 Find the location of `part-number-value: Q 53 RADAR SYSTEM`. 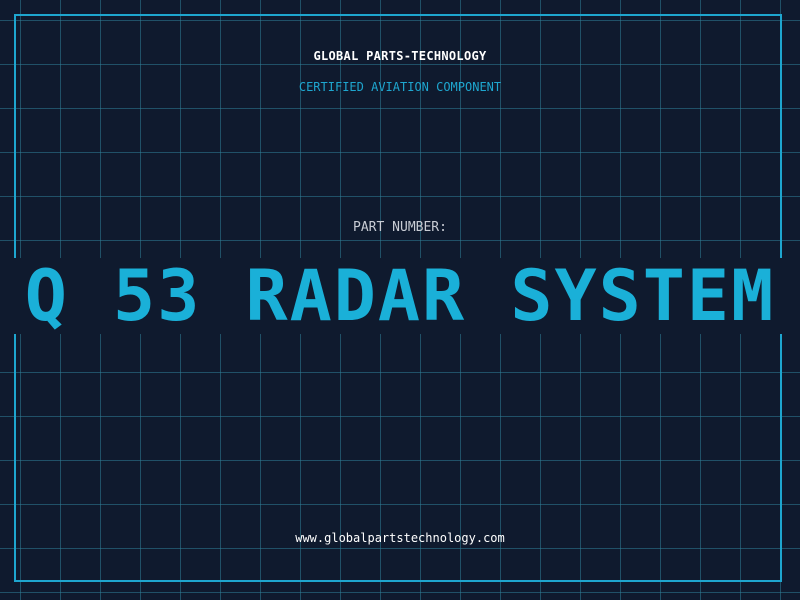

part-number-value: Q 53 RADAR SYSTEM is located at coordinates (400, 296).